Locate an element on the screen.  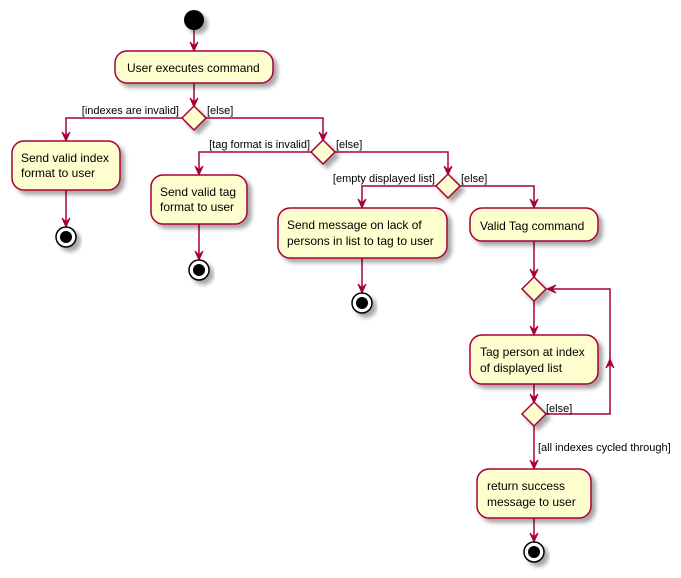
action-label-line-1: Send message on lack of is located at coordinates (354, 225).